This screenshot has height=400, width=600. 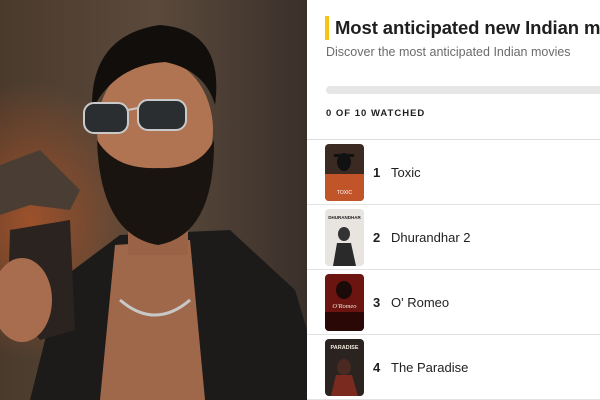 I want to click on movie-poster: TOXIC, so click(x=344, y=172).